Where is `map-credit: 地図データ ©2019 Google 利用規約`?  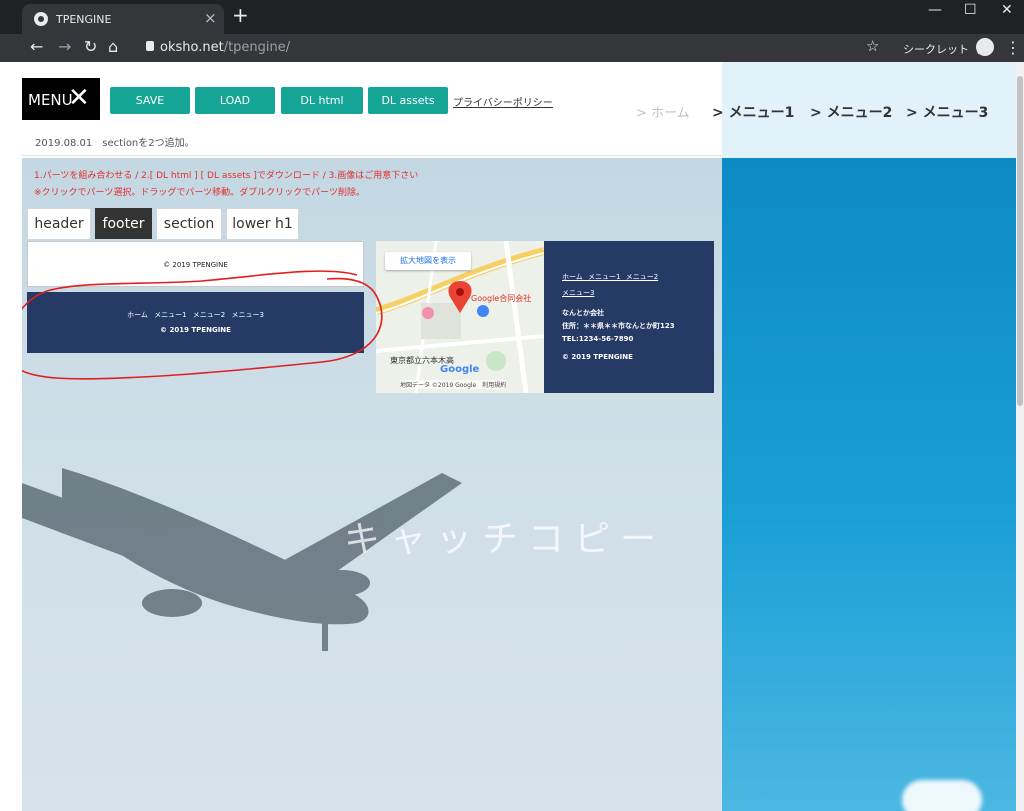
map-credit: 地図データ ©2019 Google 利用規約 is located at coordinates (453, 384).